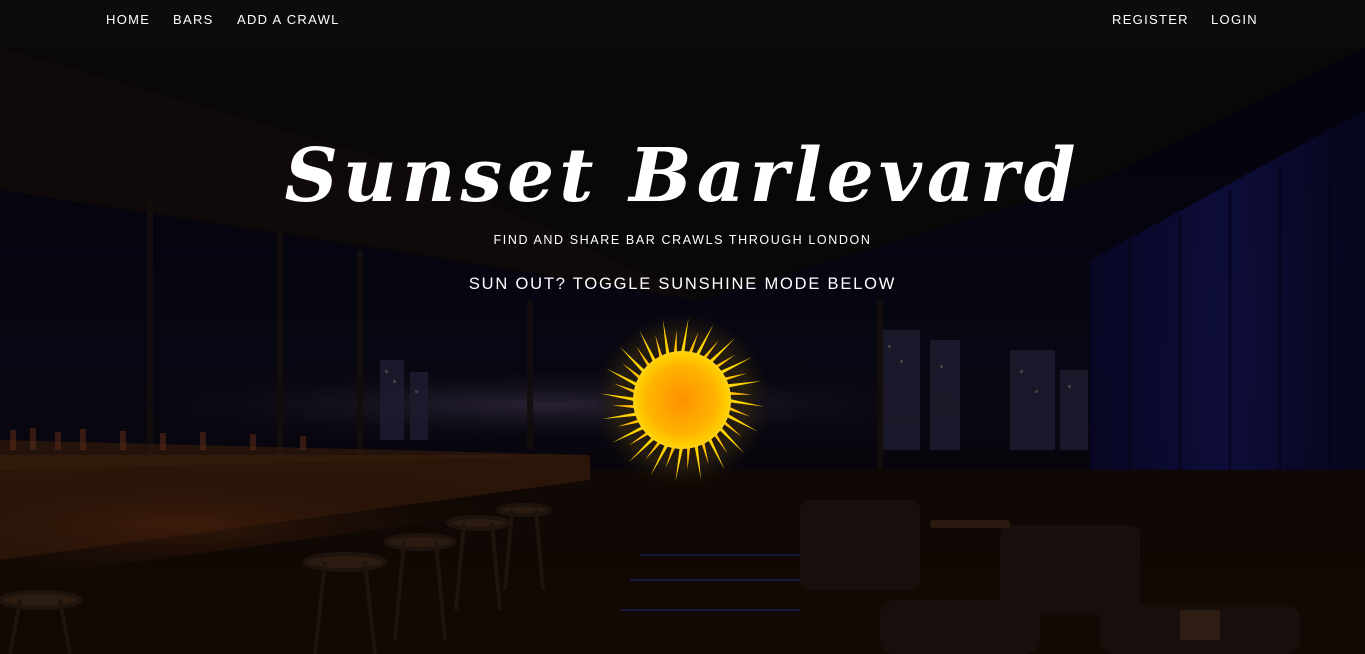  Describe the element at coordinates (682, 284) in the screenshot. I see `sunshine-mode-prompt: SUN OUT? TOGGLE SUNSHINE MODE BELOW` at that location.